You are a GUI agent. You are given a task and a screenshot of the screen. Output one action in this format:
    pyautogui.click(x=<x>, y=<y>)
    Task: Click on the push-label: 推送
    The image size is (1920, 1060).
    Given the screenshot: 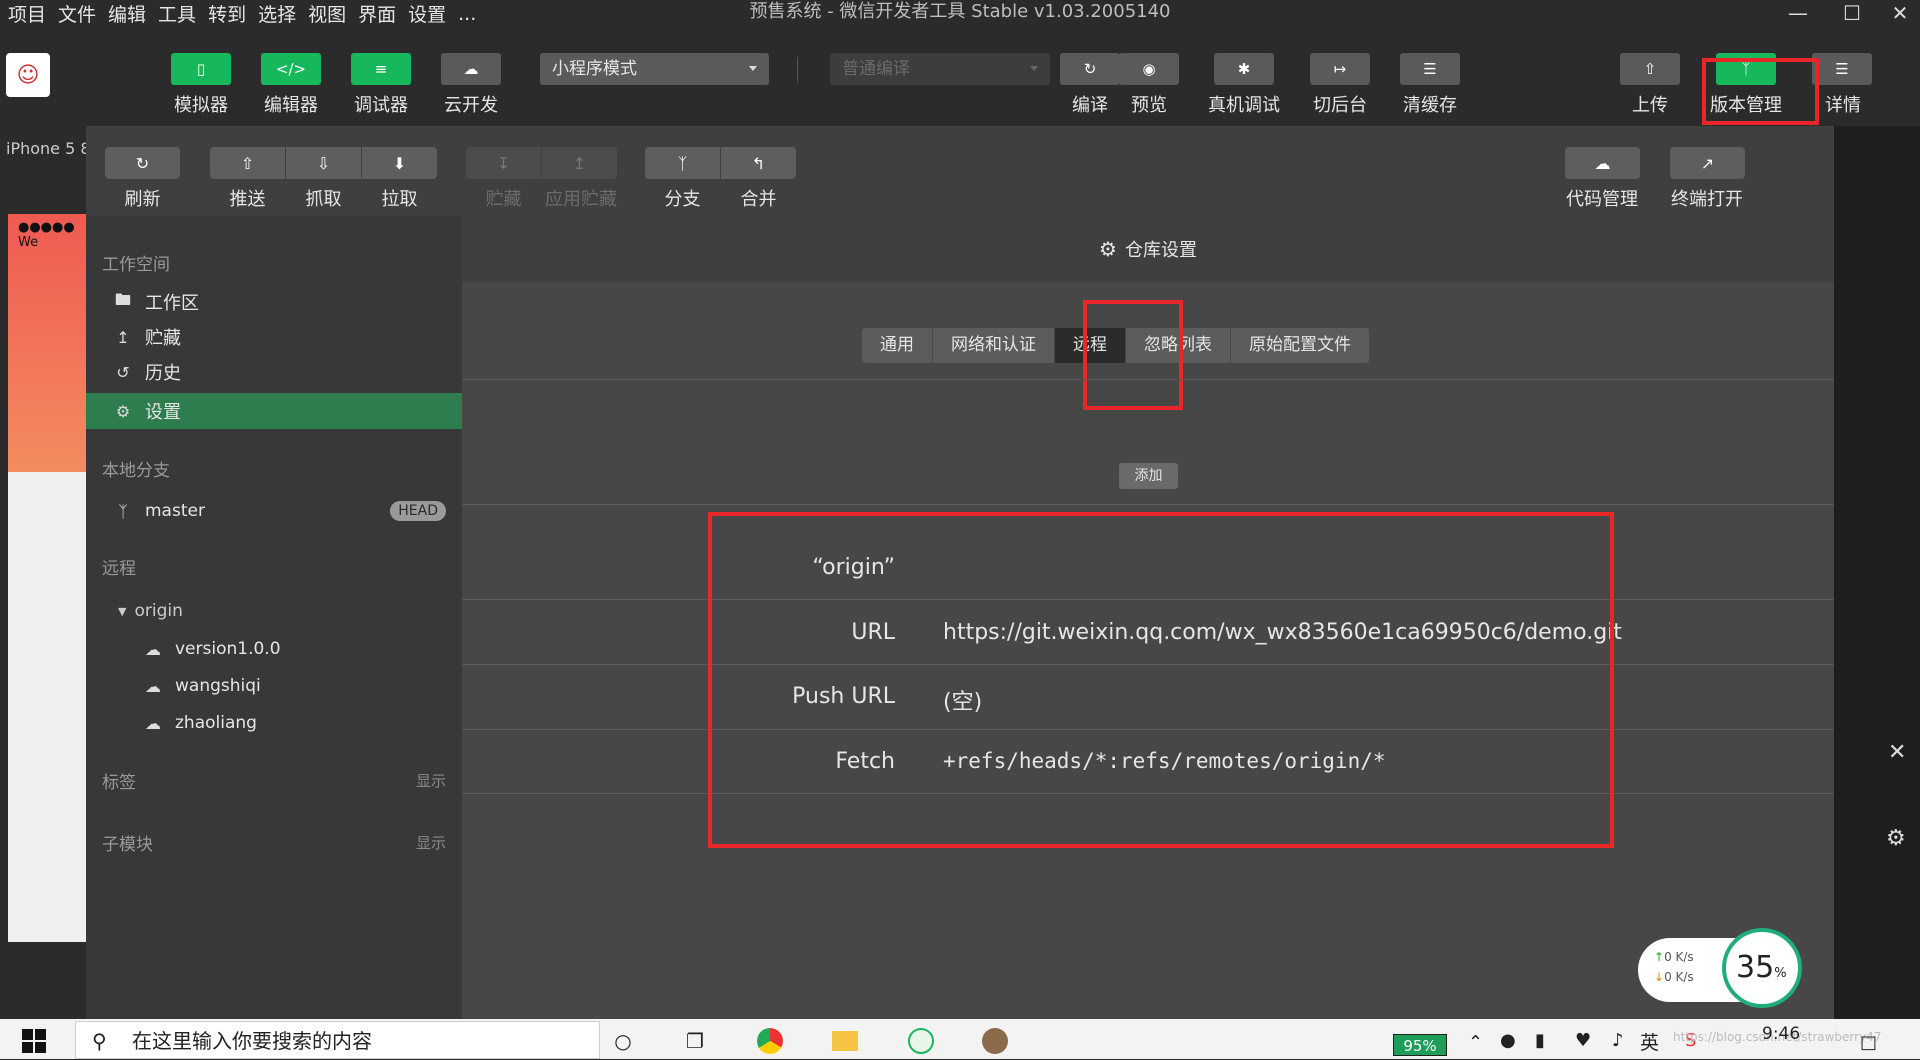 What is the action you would take?
    pyautogui.click(x=247, y=198)
    